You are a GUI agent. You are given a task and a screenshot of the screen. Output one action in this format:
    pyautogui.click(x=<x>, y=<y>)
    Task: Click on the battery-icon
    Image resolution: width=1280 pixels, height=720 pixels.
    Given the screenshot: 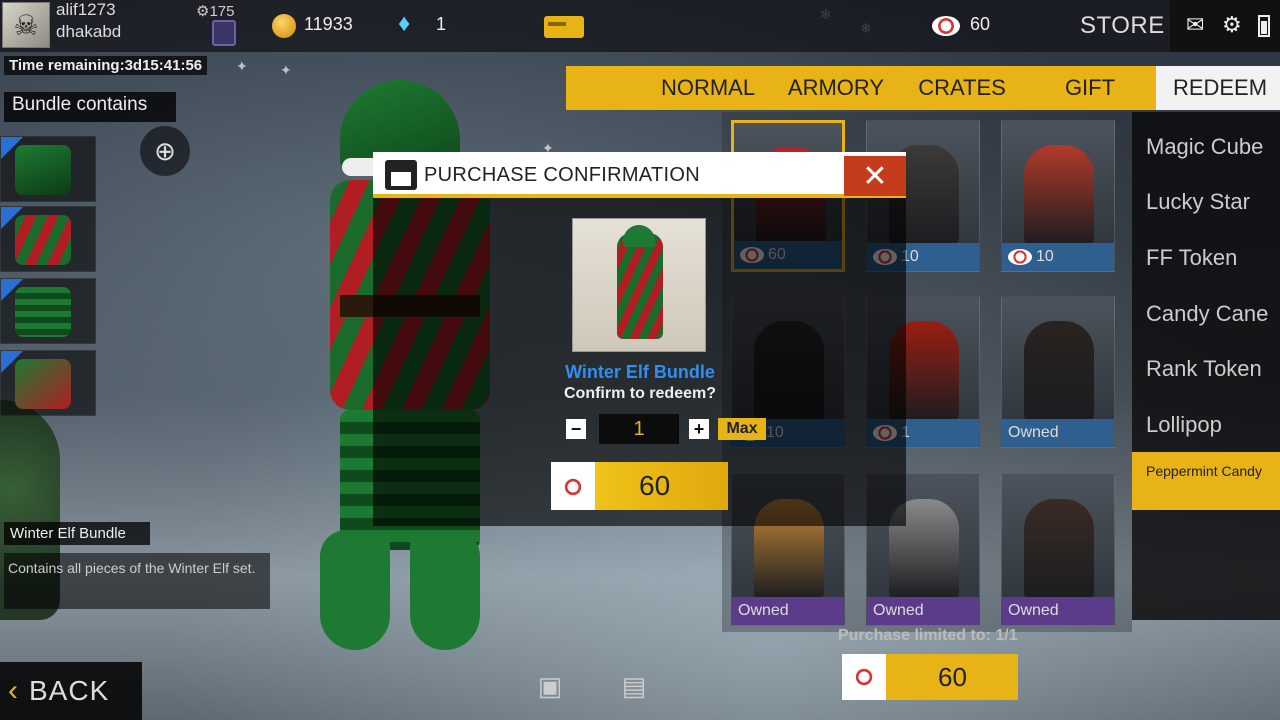 What is the action you would take?
    pyautogui.click(x=1264, y=26)
    